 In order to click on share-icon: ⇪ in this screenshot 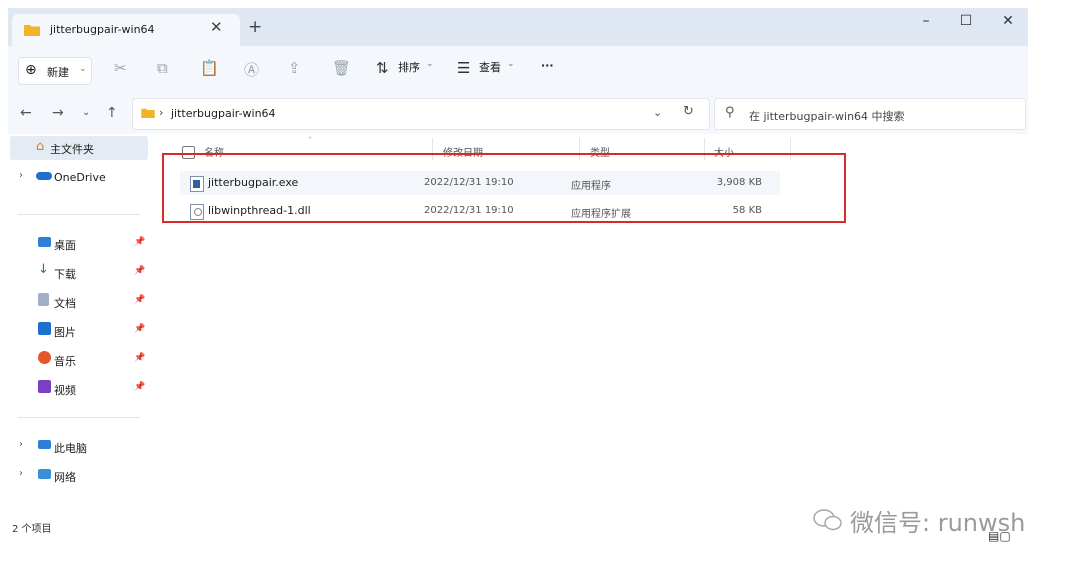, I will do `click(294, 68)`.